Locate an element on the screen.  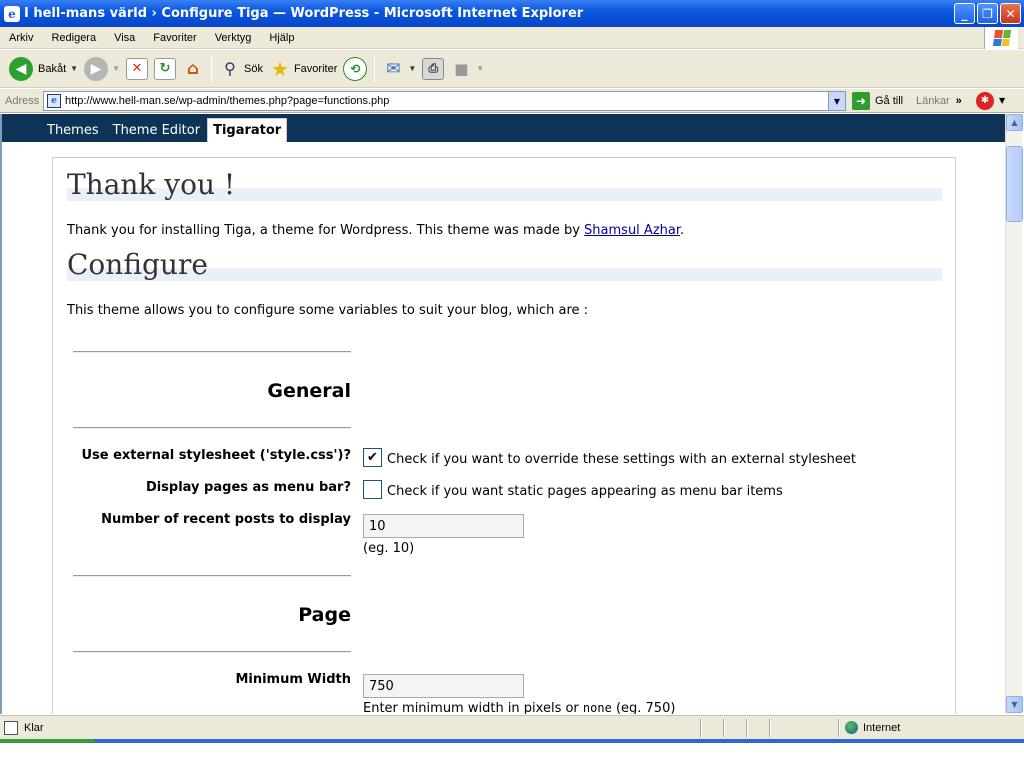
back-arrow-icon: ◀ is located at coordinates (21, 68).